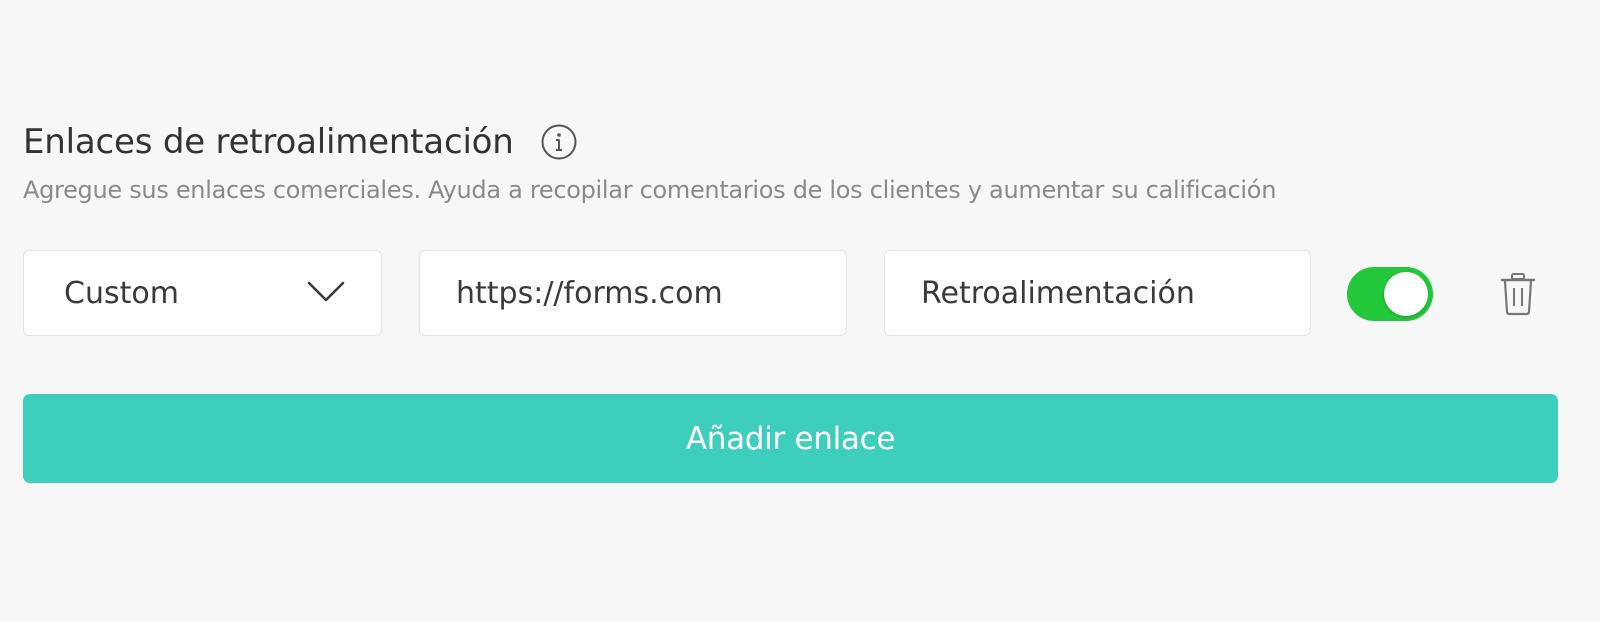 The width and height of the screenshot is (1600, 622). I want to click on section-header: Enlaces de retroalimentación, so click(790, 142).